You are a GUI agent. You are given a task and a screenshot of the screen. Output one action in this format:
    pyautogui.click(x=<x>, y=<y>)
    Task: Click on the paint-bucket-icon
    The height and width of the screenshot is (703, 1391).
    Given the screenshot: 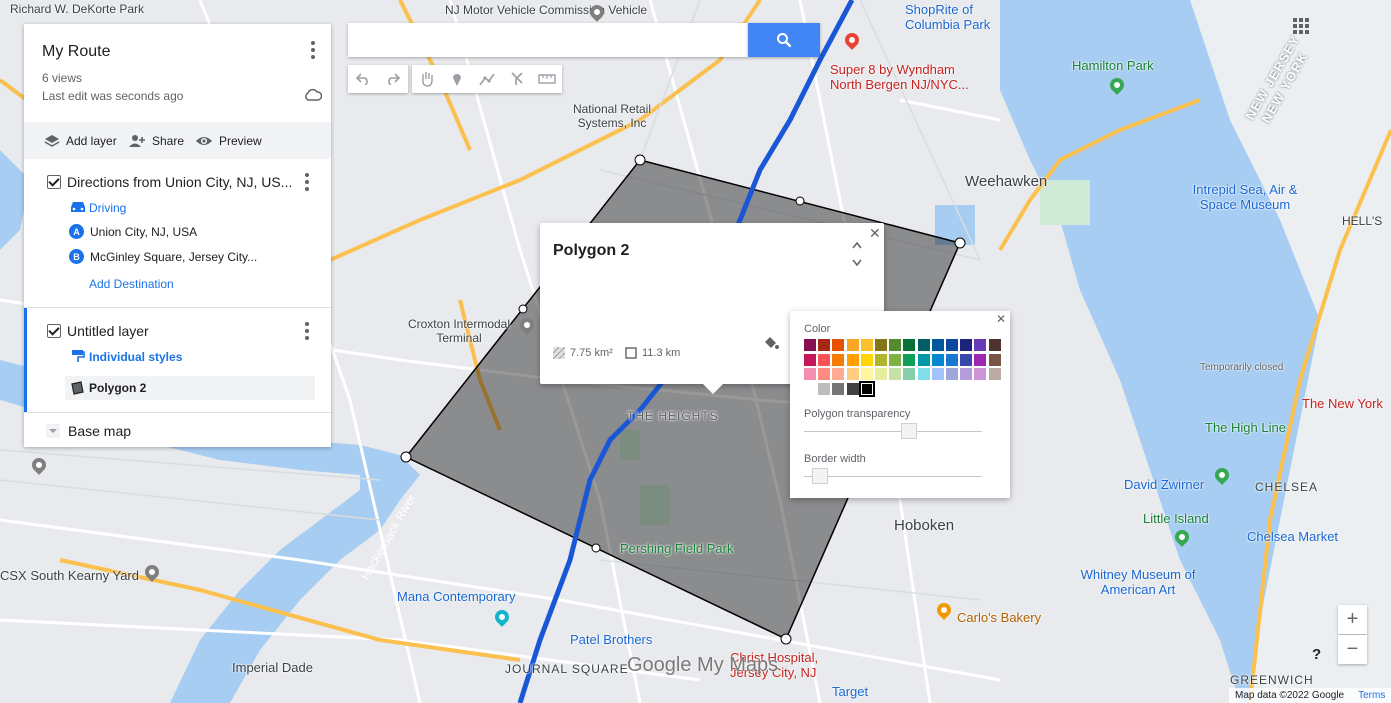 What is the action you would take?
    pyautogui.click(x=771, y=343)
    